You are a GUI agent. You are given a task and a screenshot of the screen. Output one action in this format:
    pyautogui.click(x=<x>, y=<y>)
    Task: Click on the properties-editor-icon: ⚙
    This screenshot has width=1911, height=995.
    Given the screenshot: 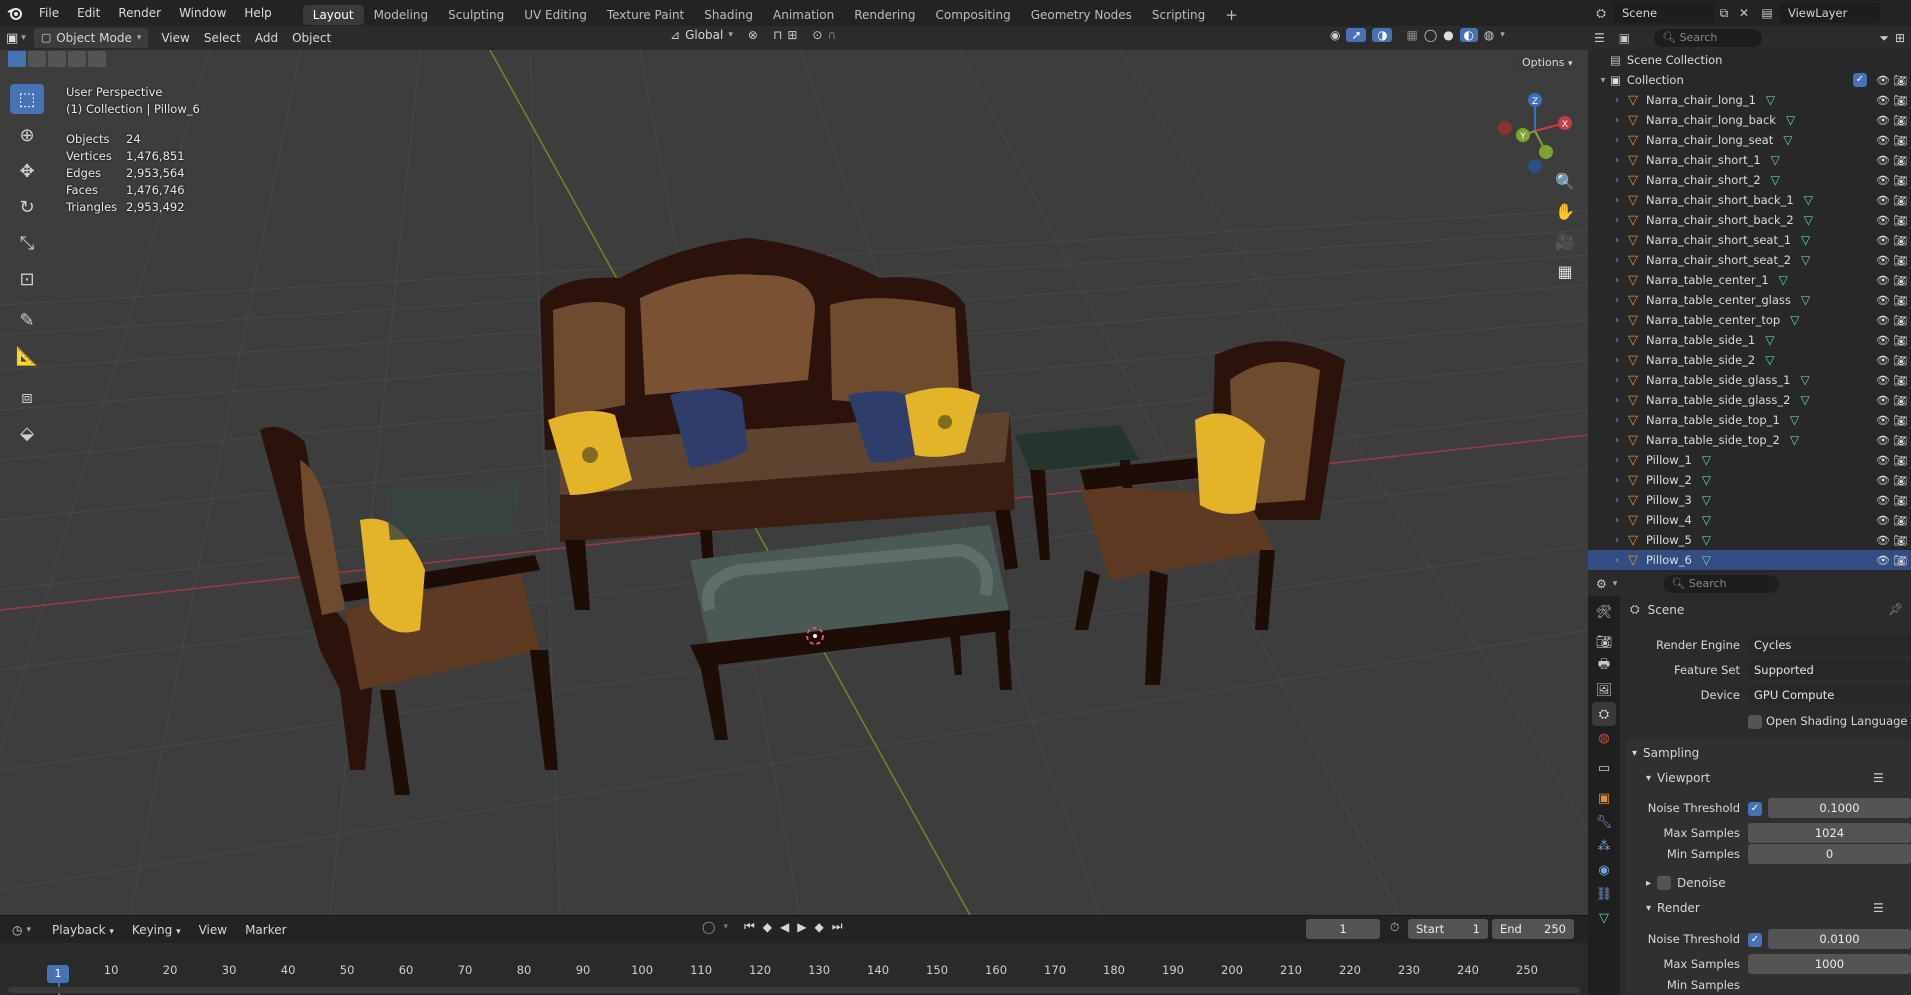 What is the action you would take?
    pyautogui.click(x=1601, y=584)
    